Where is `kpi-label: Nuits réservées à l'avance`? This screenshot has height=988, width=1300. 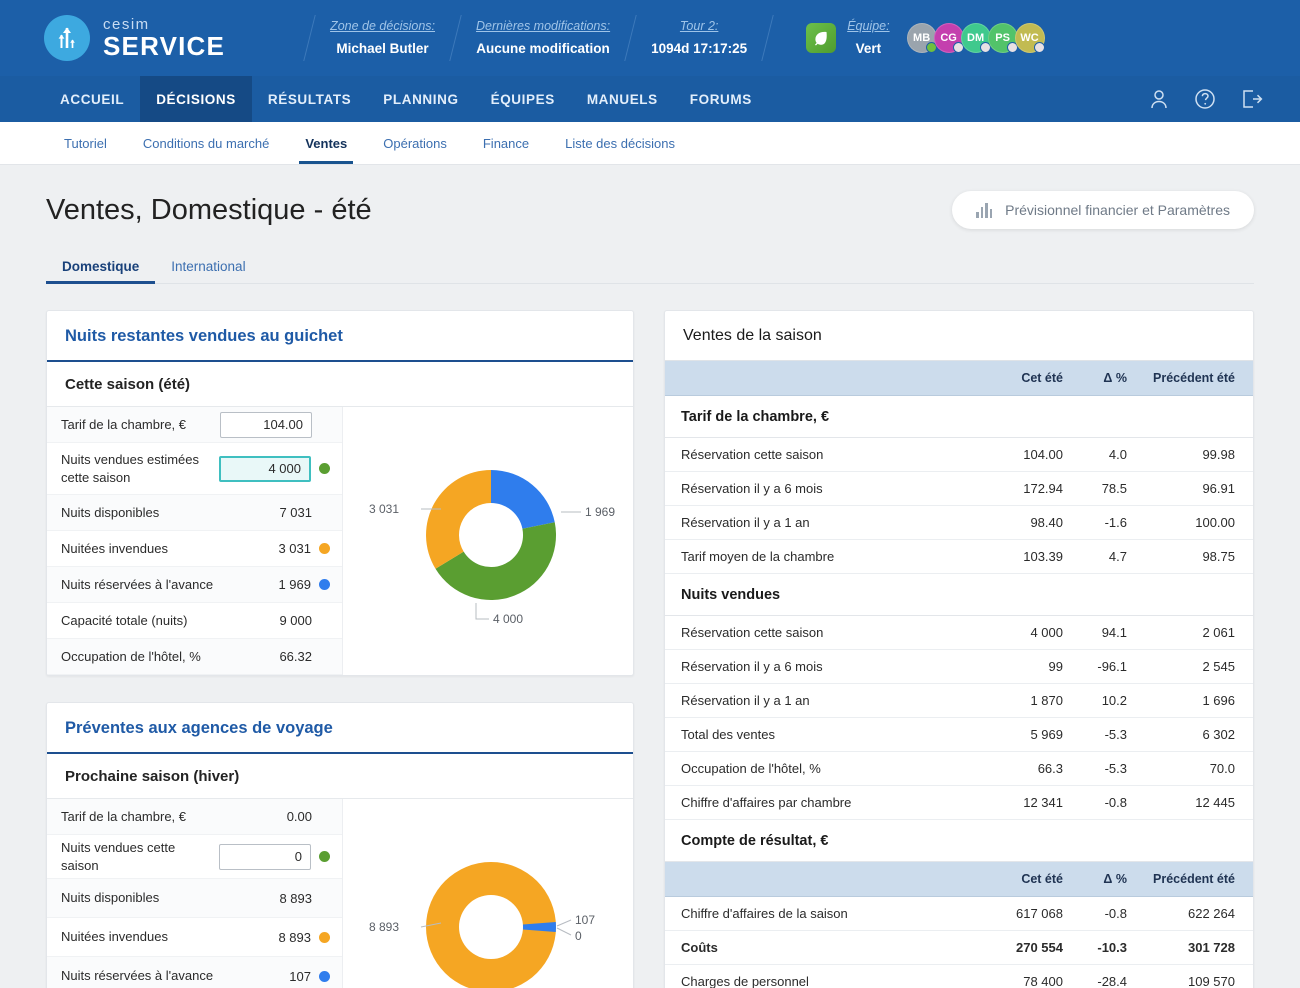 kpi-label: Nuits réservées à l'avance is located at coordinates (137, 584).